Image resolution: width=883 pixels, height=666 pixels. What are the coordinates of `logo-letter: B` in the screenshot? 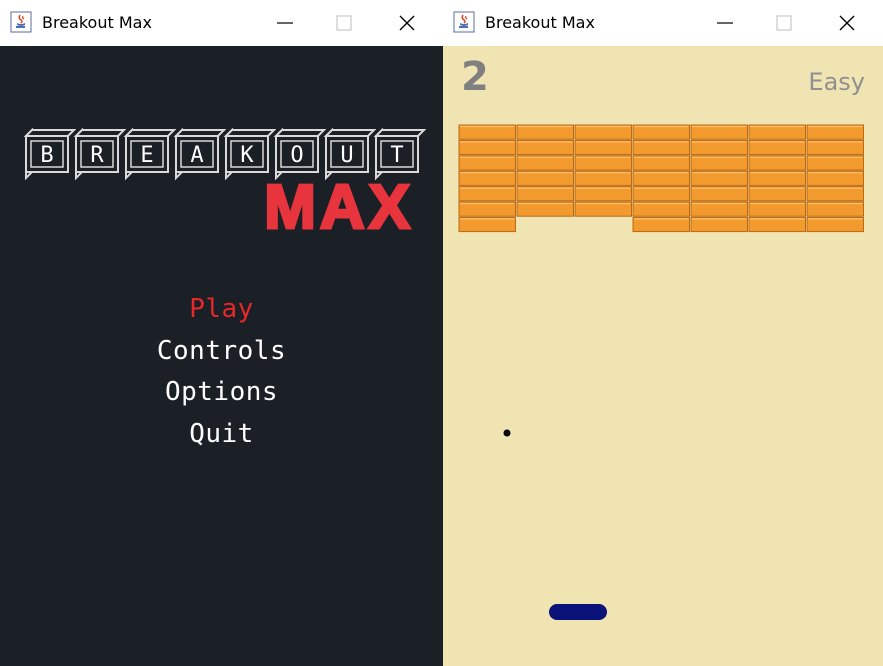 It's located at (46, 155).